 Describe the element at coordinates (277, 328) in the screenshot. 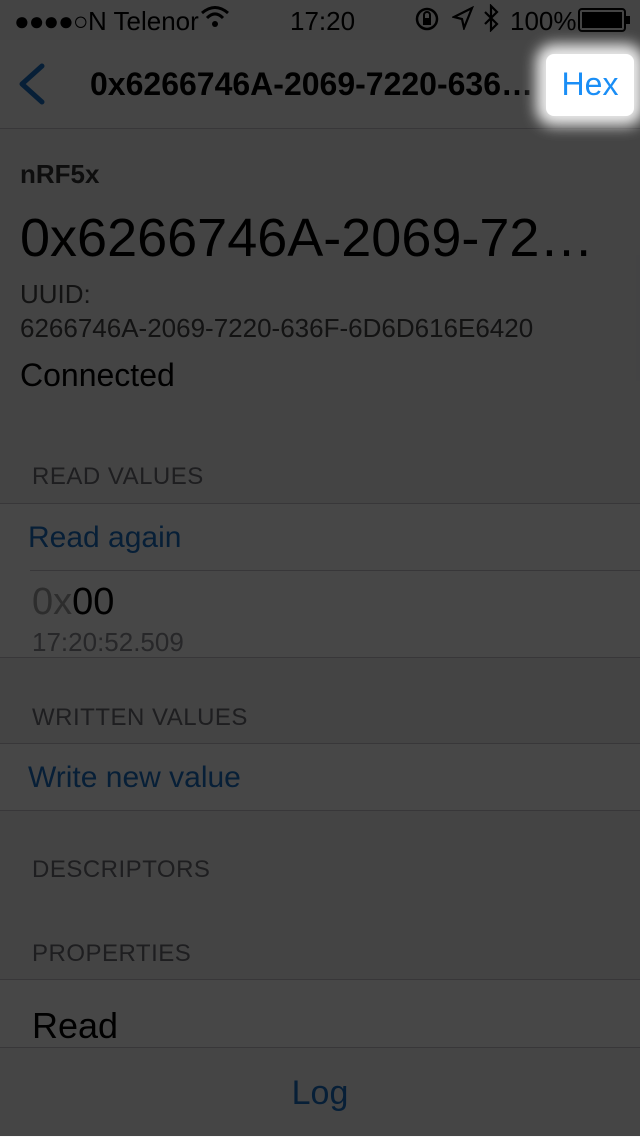

I see `uuid-value: 6266746A-2069-7220-636F-6D6D616E6420` at that location.